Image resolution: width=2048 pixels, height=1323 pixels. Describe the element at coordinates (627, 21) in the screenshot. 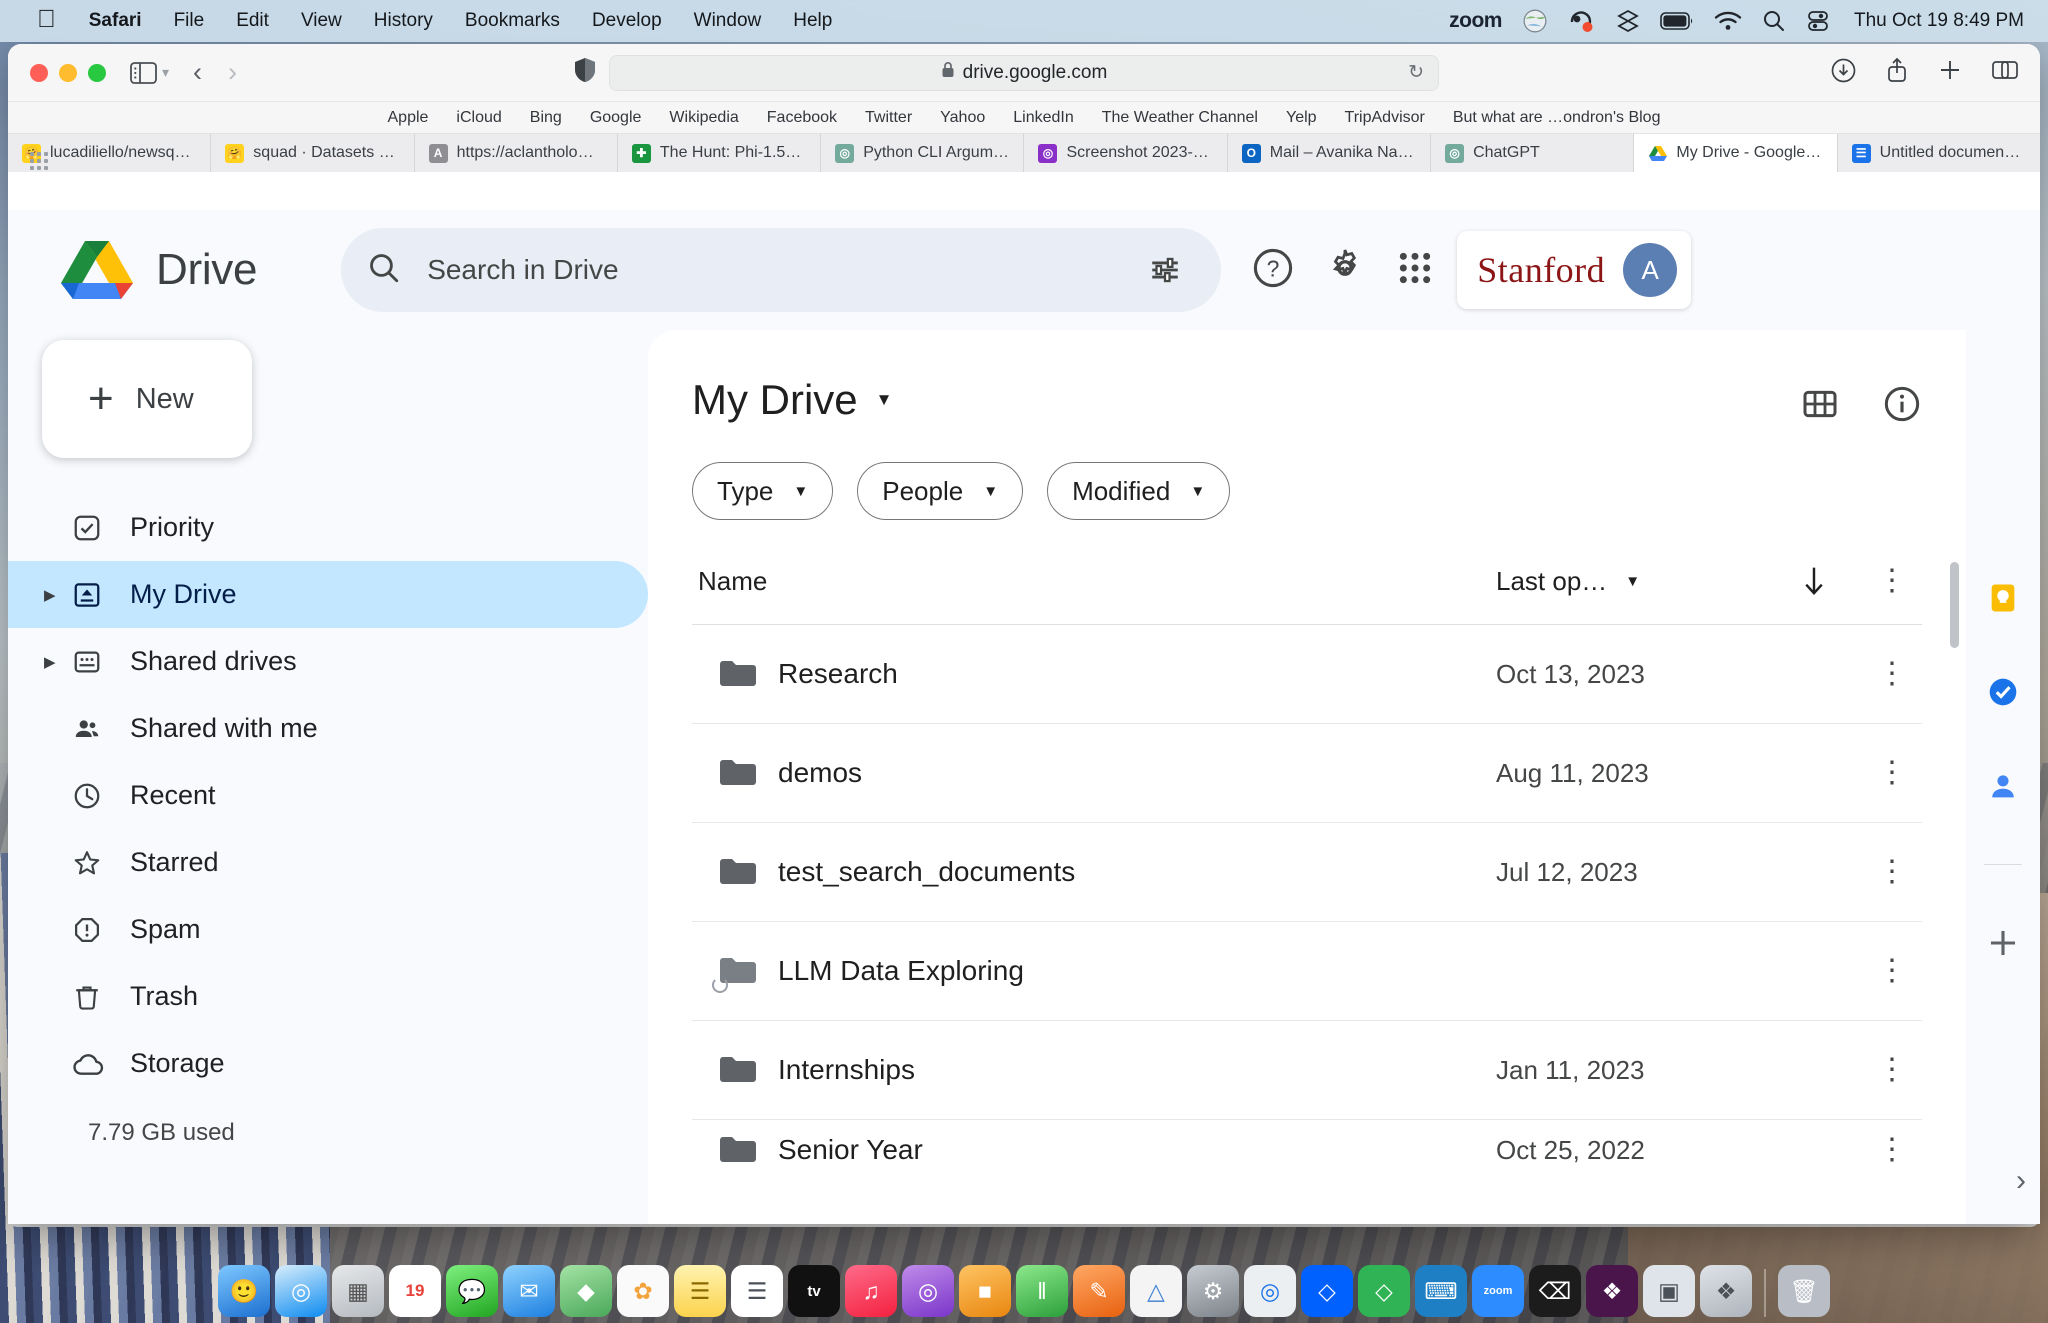

I see `menu-item-develop: Develop` at that location.